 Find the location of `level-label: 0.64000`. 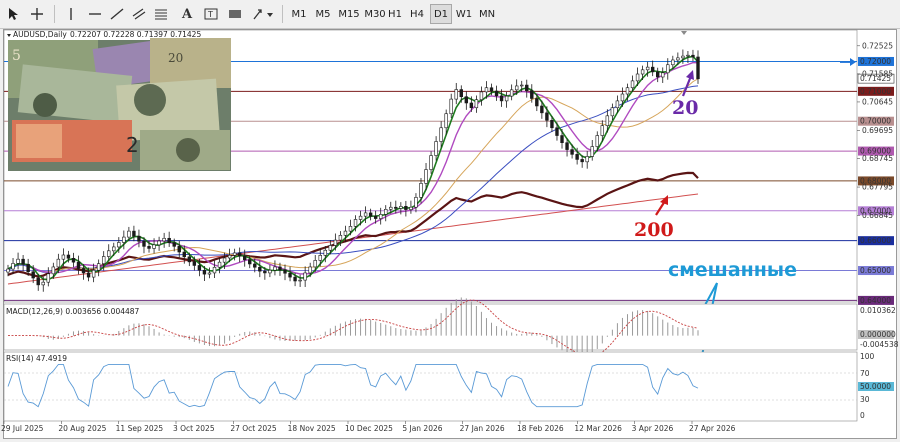

level-label: 0.64000 is located at coordinates (875, 300).